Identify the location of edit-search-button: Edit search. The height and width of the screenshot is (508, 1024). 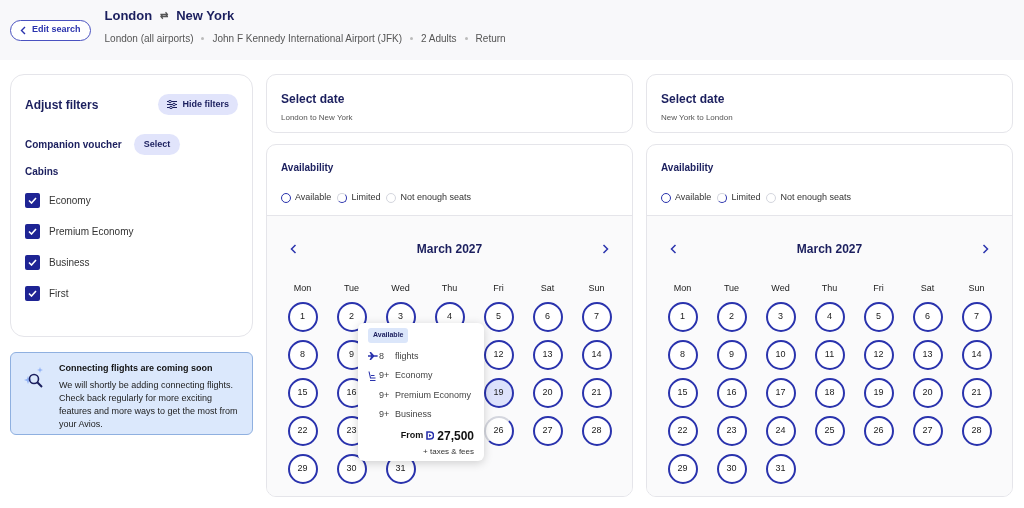
(50, 30).